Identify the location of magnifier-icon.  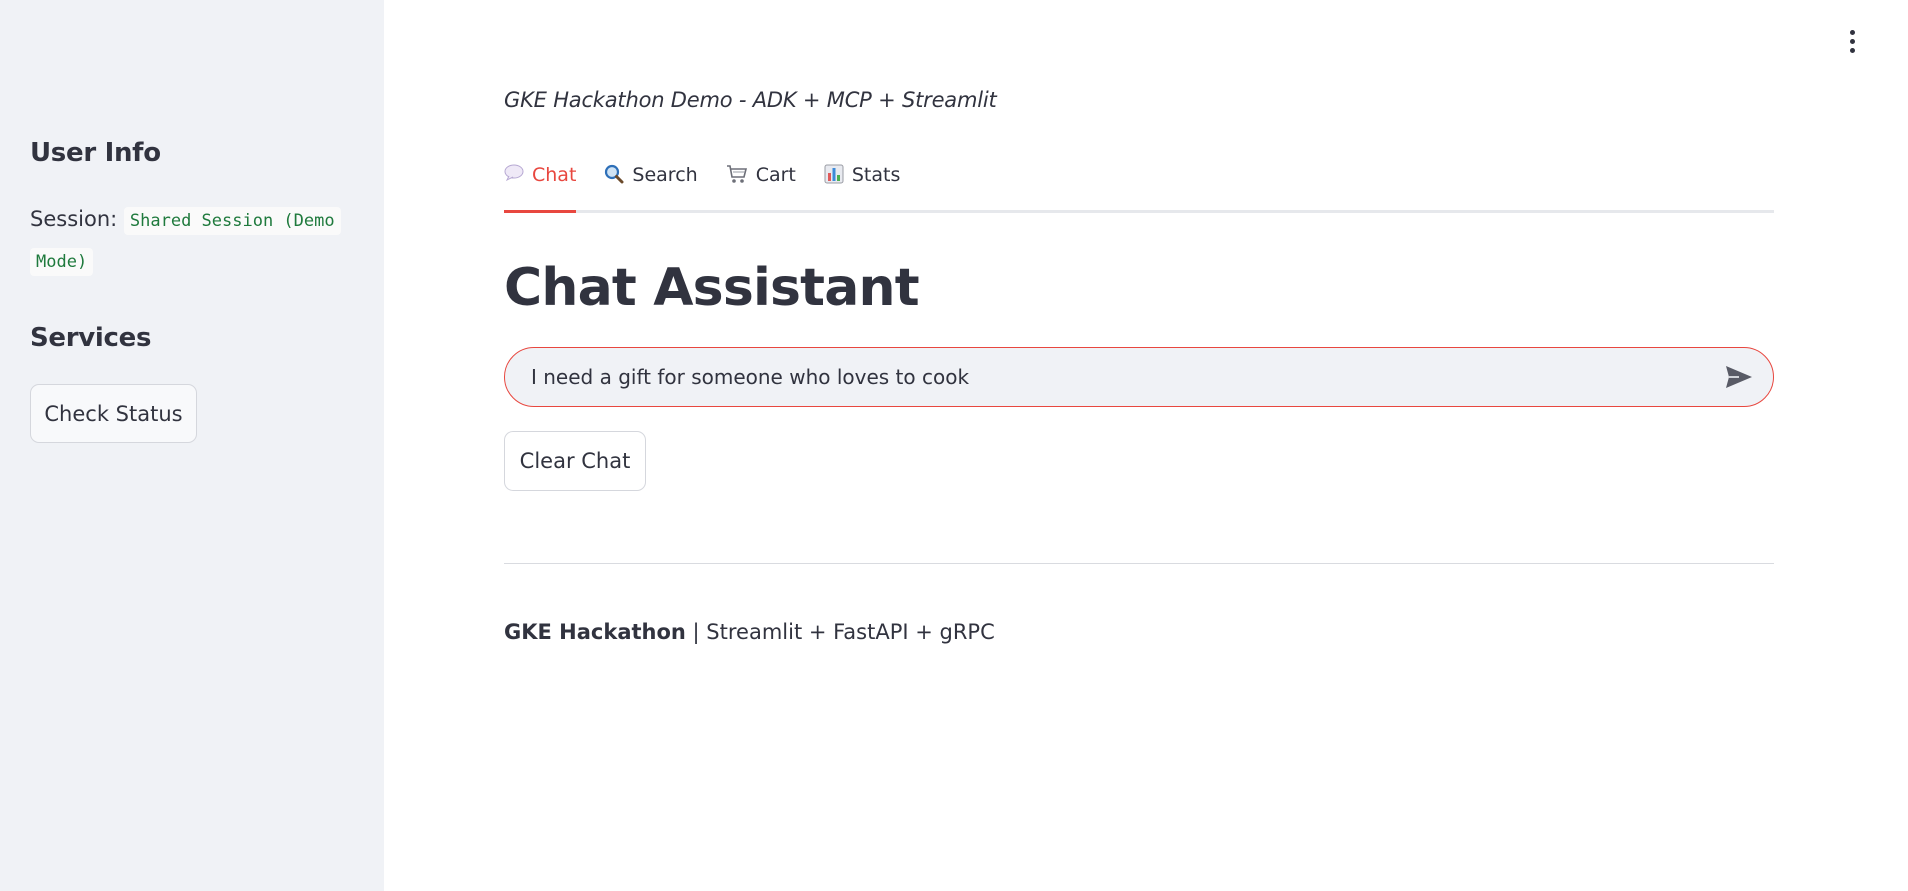
(614, 174).